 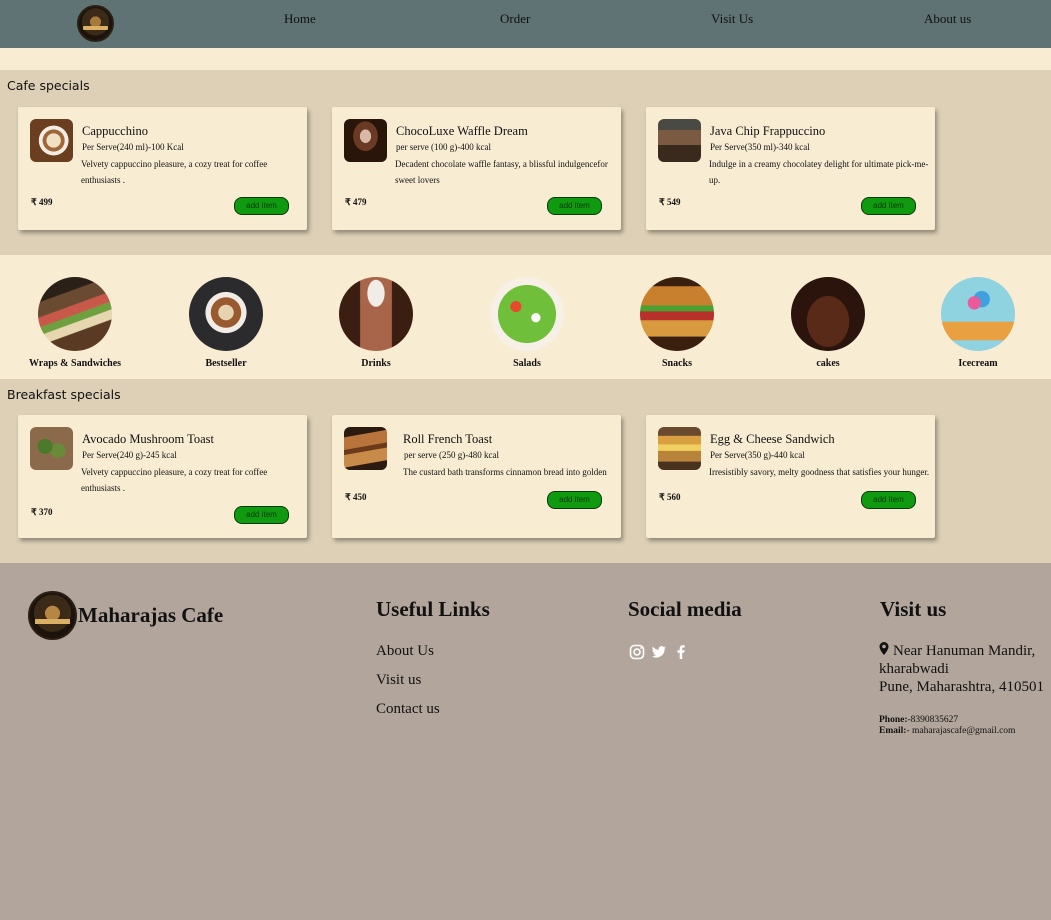 I want to click on category-icecream: Icecream, so click(x=978, y=323).